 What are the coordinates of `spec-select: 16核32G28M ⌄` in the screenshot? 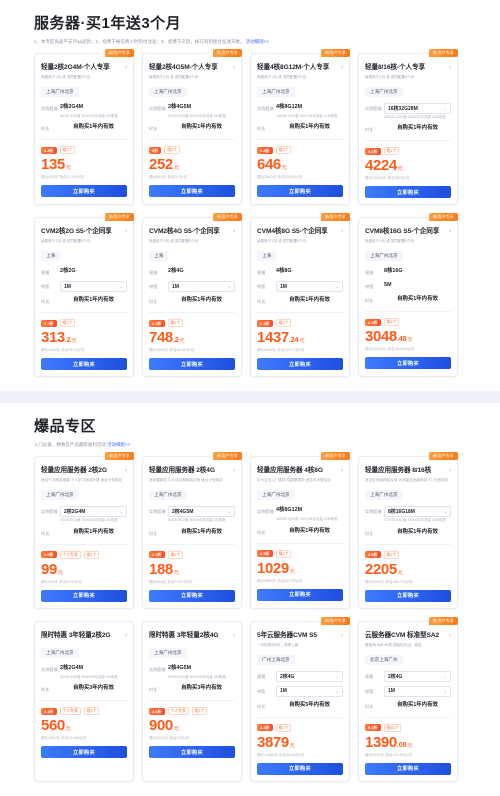 It's located at (417, 108).